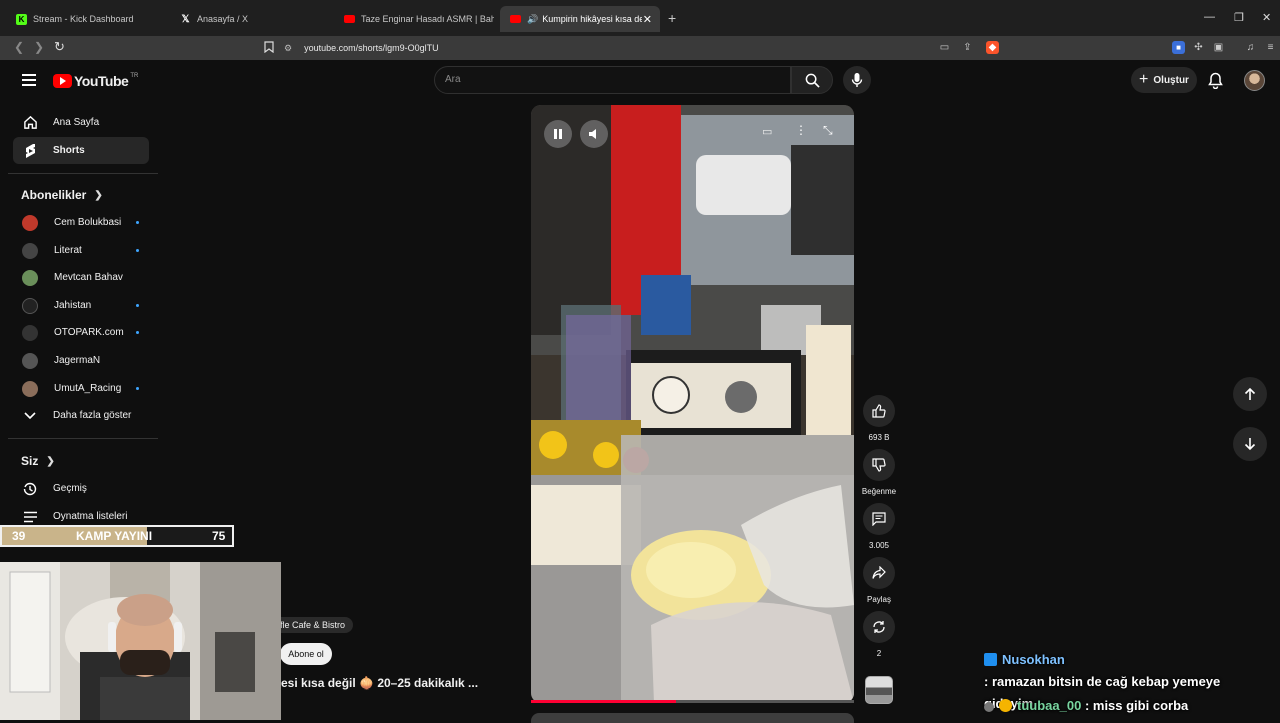 The image size is (1280, 723). Describe the element at coordinates (801, 130) in the screenshot. I see `more-options-icon: ⋮` at that location.